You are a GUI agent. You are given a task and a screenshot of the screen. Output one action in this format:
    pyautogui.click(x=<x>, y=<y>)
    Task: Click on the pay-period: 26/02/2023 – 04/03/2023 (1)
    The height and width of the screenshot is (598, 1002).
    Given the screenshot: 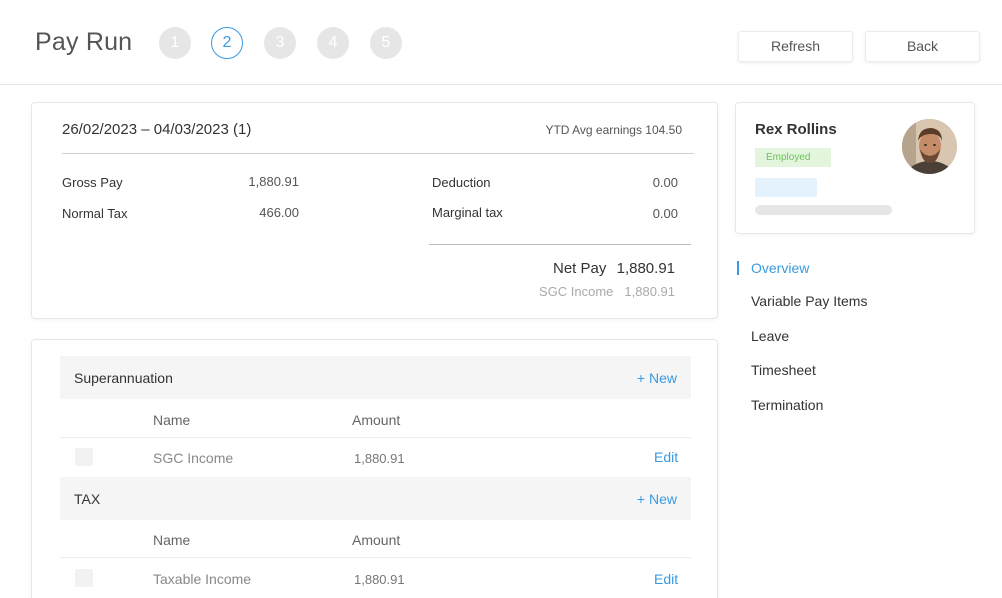 What is the action you would take?
    pyautogui.click(x=157, y=129)
    